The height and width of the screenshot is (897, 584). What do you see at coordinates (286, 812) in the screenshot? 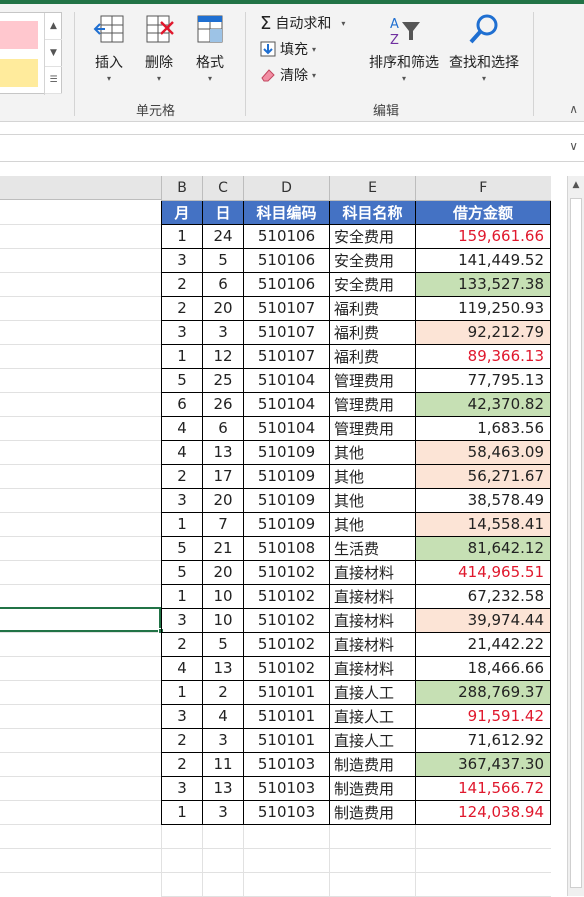
I see `cell-account-code: 510103` at bounding box center [286, 812].